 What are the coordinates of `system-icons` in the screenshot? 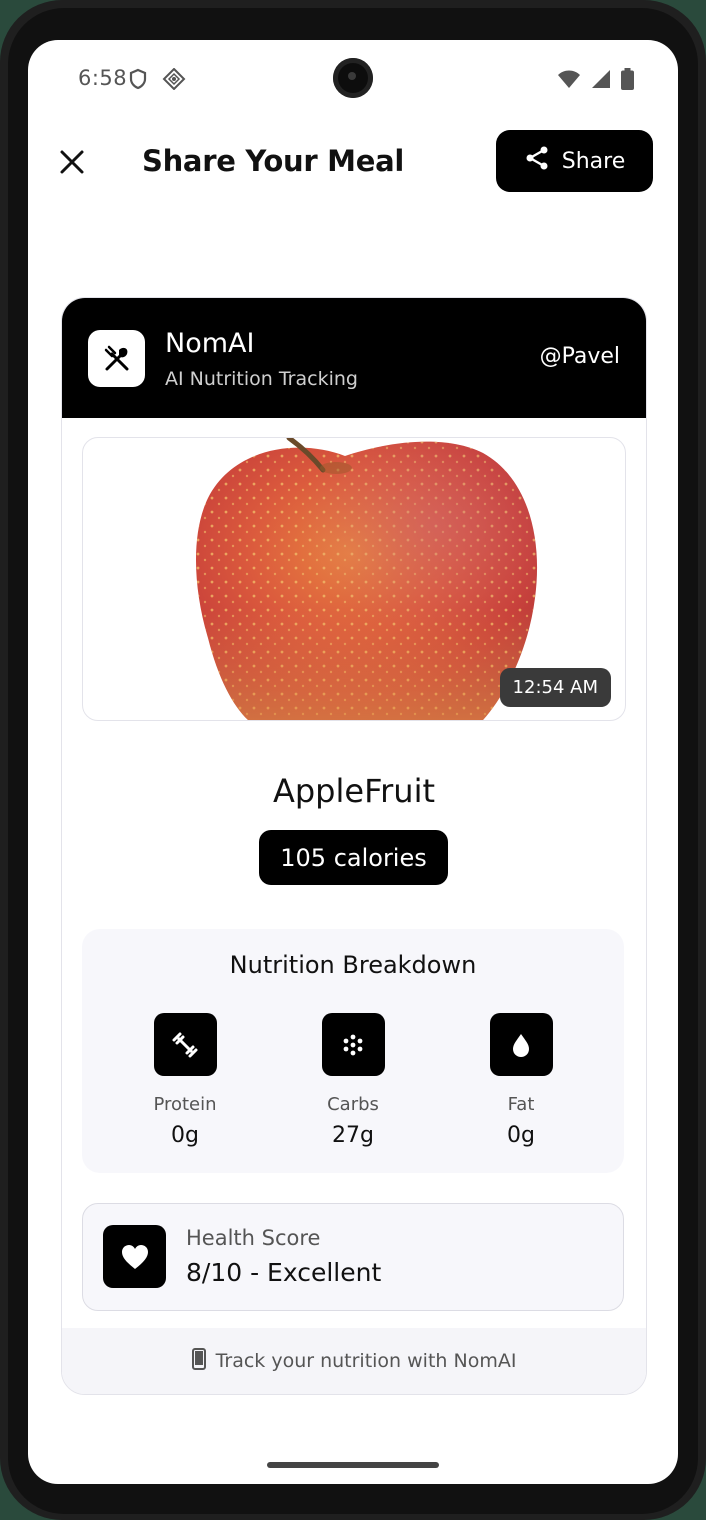 It's located at (595, 81).